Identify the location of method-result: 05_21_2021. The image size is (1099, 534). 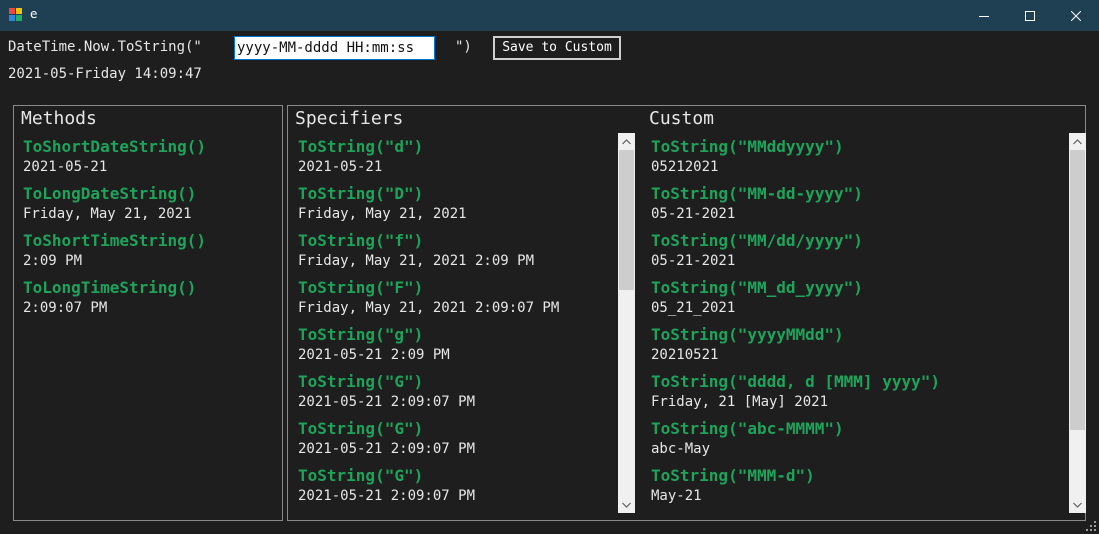
(693, 308).